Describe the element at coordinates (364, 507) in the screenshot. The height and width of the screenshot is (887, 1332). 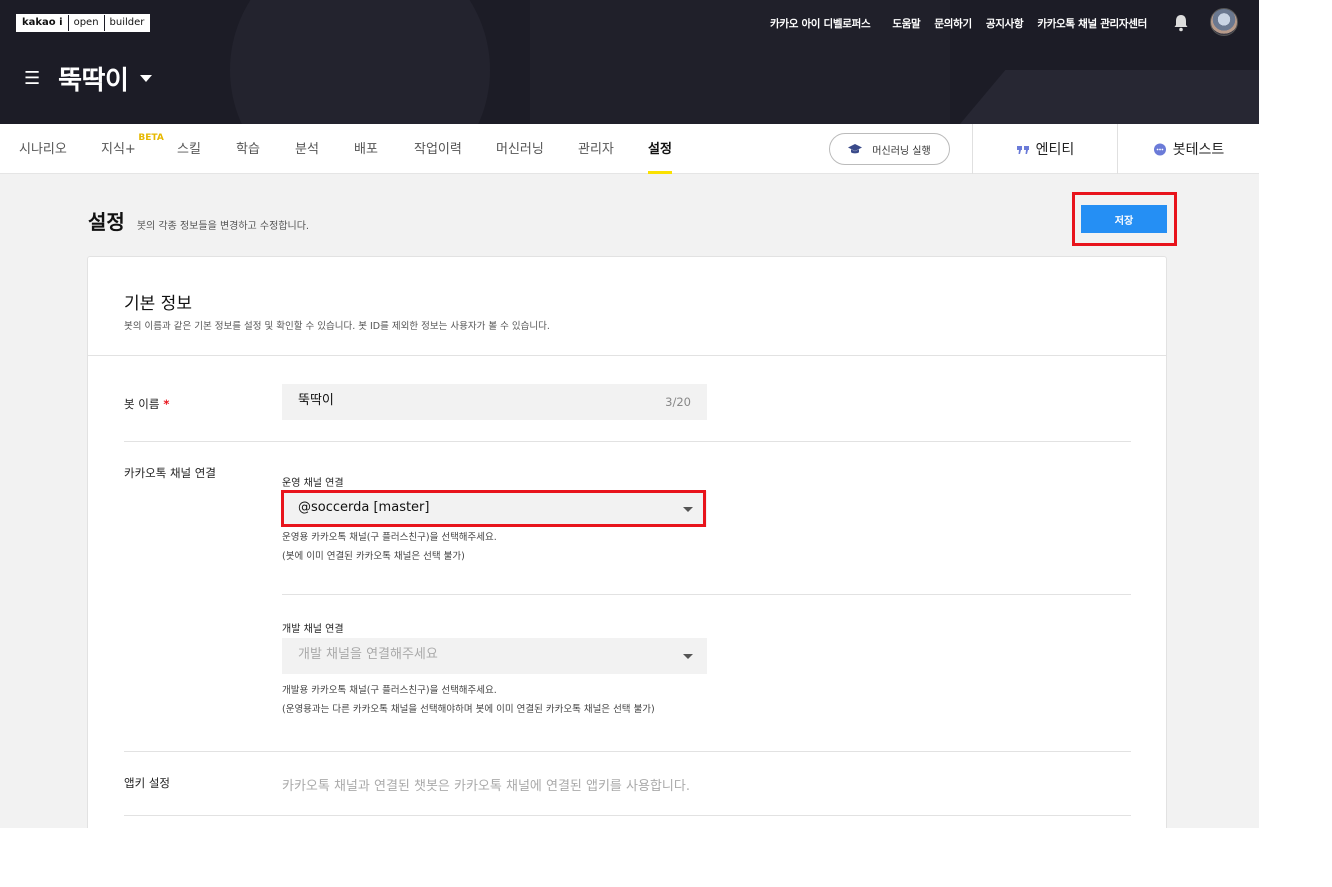
I see `prod-channel-value: @soccerda [master]` at that location.